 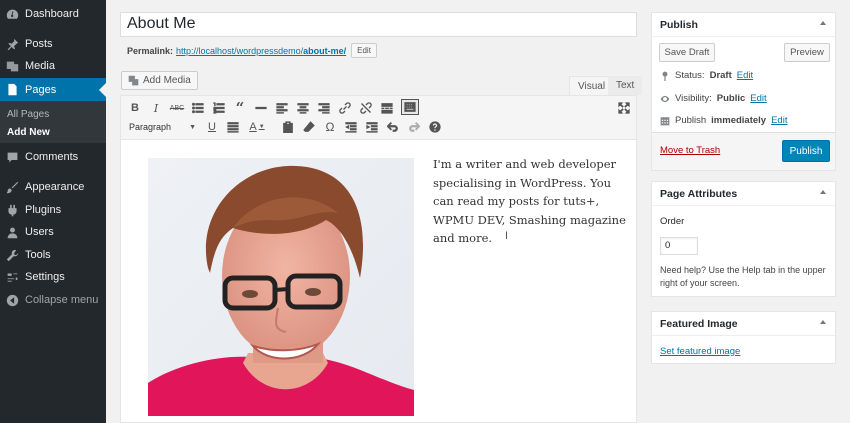 I want to click on collapse-menu: Collapse menu, so click(x=53, y=300).